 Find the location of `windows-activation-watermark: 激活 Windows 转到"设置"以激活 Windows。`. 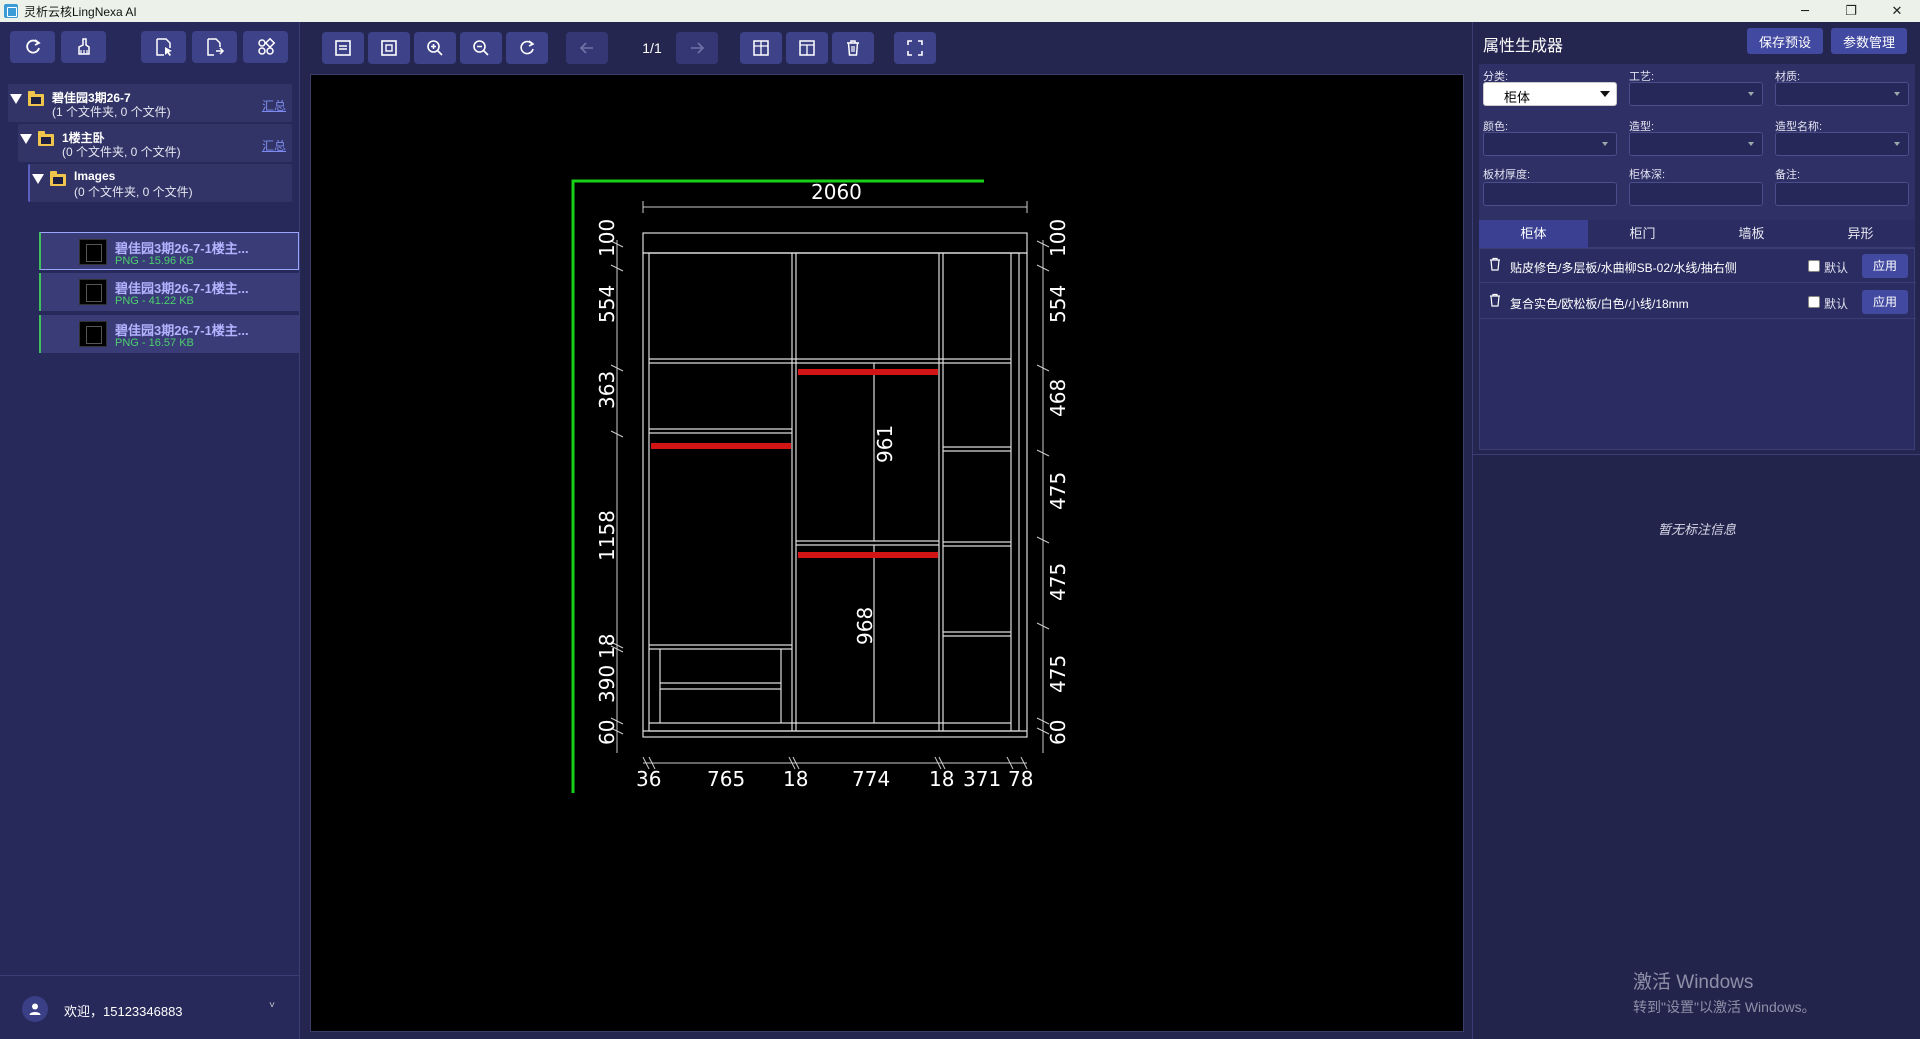

windows-activation-watermark: 激活 Windows 转到"设置"以激活 Windows。 is located at coordinates (1724, 992).